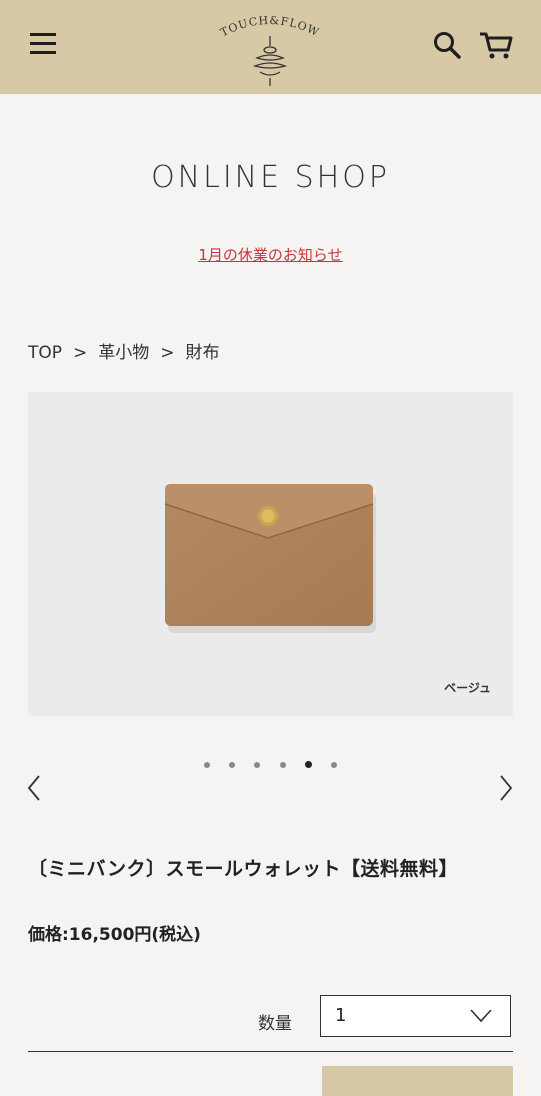  Describe the element at coordinates (270, 1051) in the screenshot. I see `divider` at that location.